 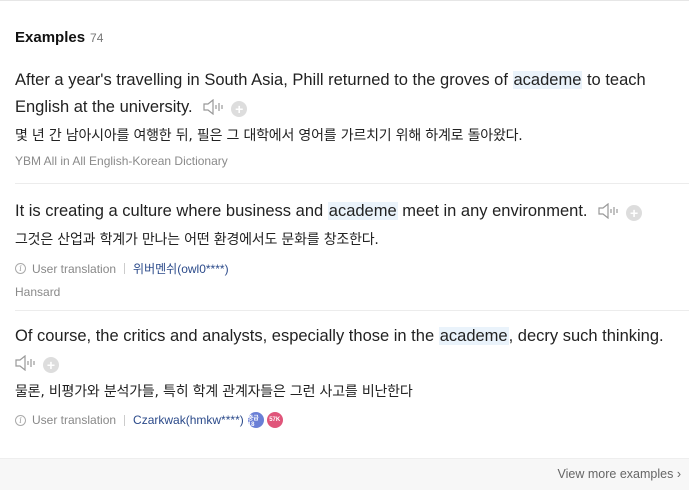 I want to click on translator-link: 위버멘쉬(owl0****), so click(x=181, y=268).